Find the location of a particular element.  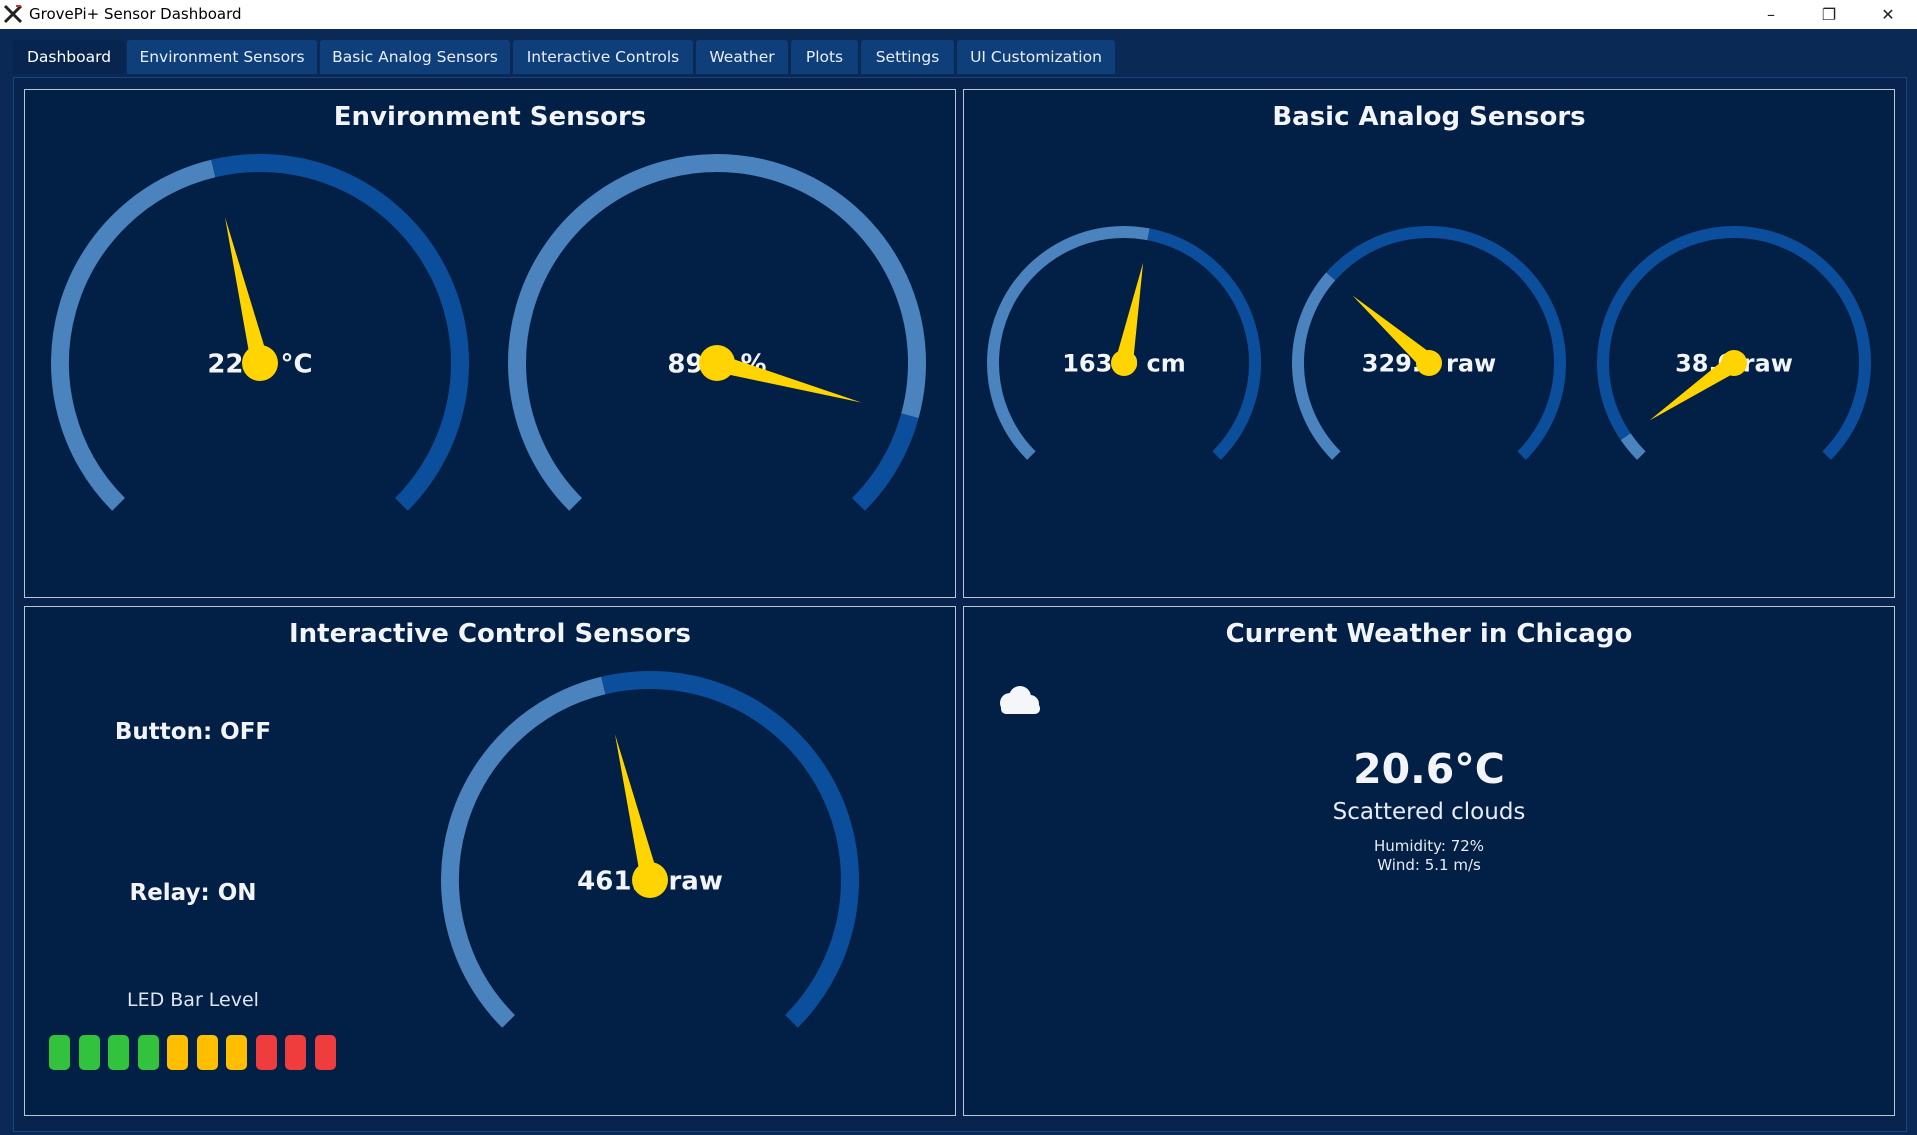

tab-ui-customization: UI Customization is located at coordinates (1036, 57).